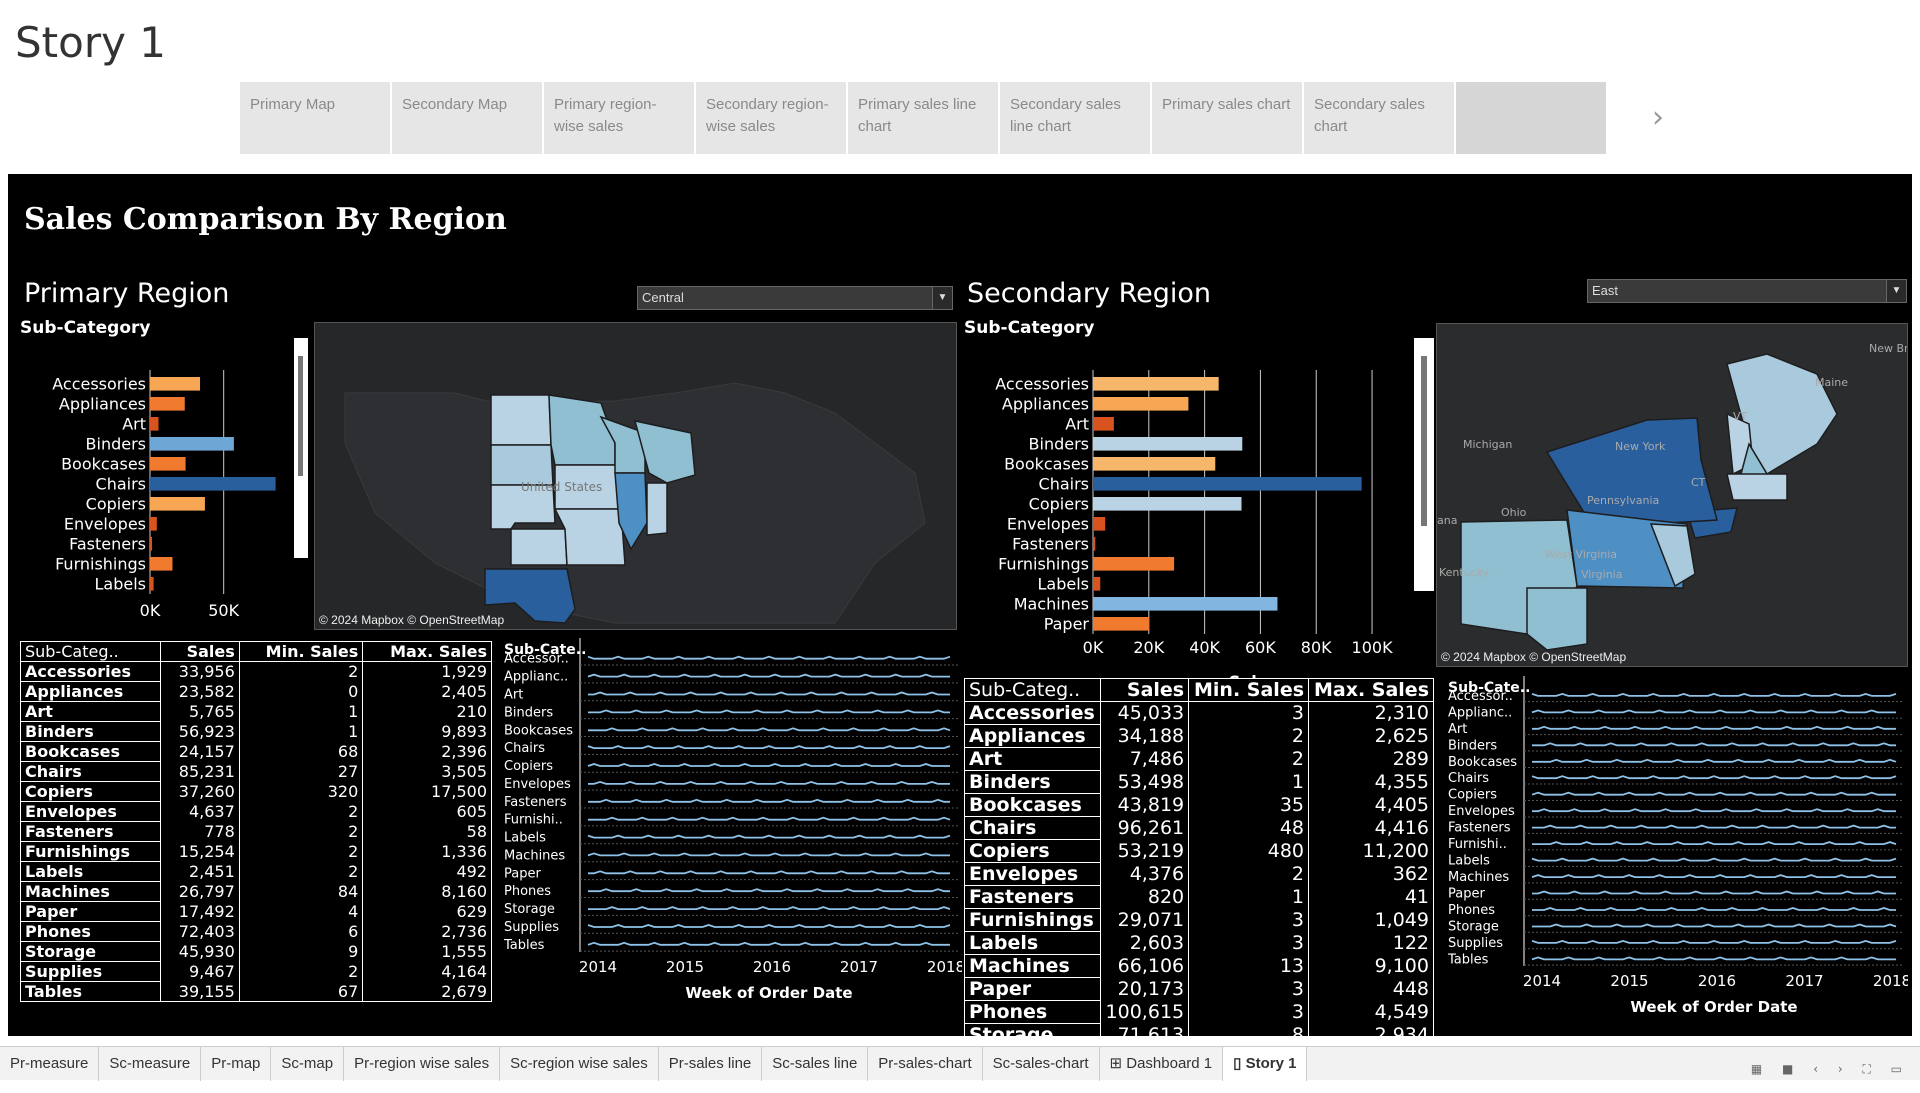  Describe the element at coordinates (1075, 118) in the screenshot. I see `story-tab: Secondary sales line chart` at that location.